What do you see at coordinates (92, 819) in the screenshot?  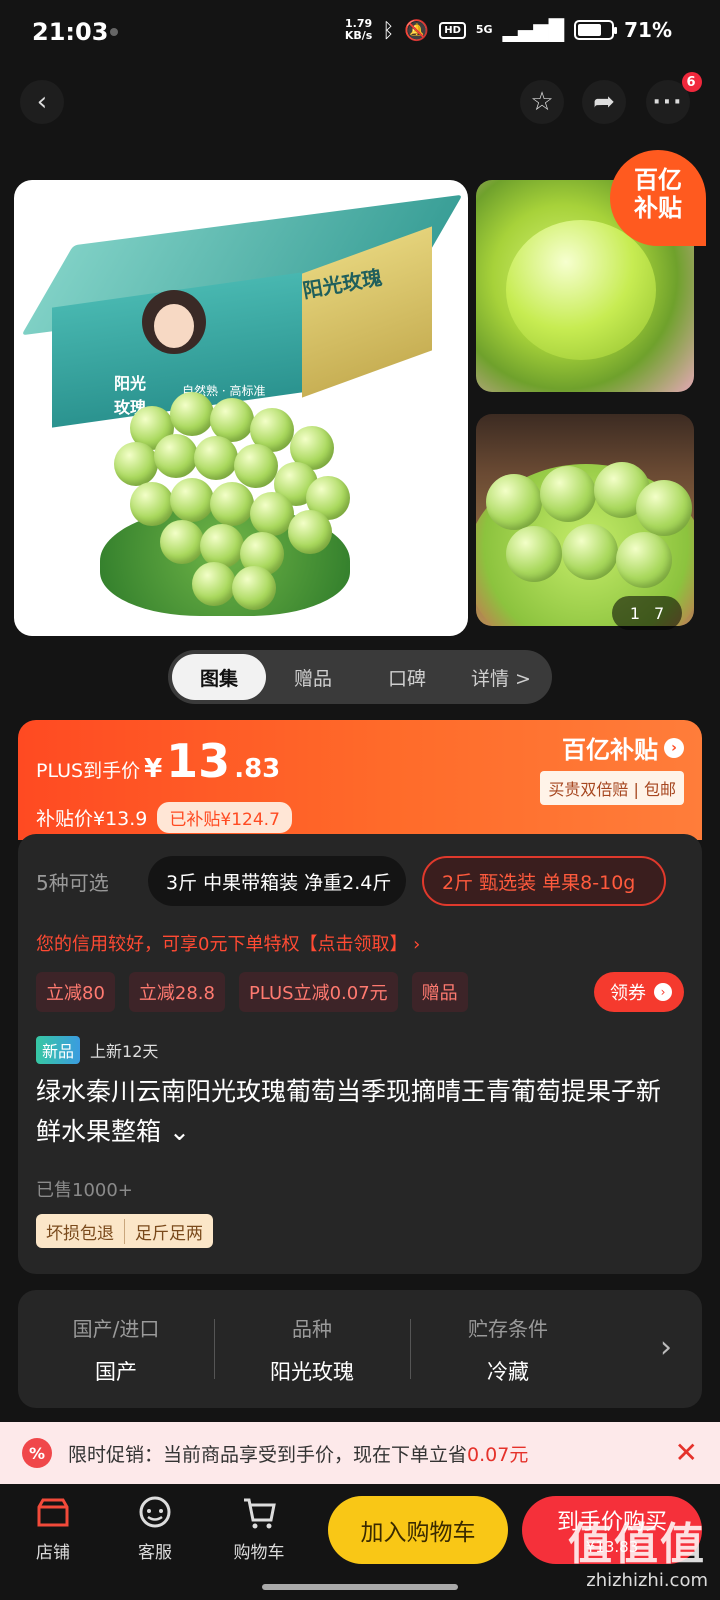 I see `subsidy-price: 补贴价¥13.9` at bounding box center [92, 819].